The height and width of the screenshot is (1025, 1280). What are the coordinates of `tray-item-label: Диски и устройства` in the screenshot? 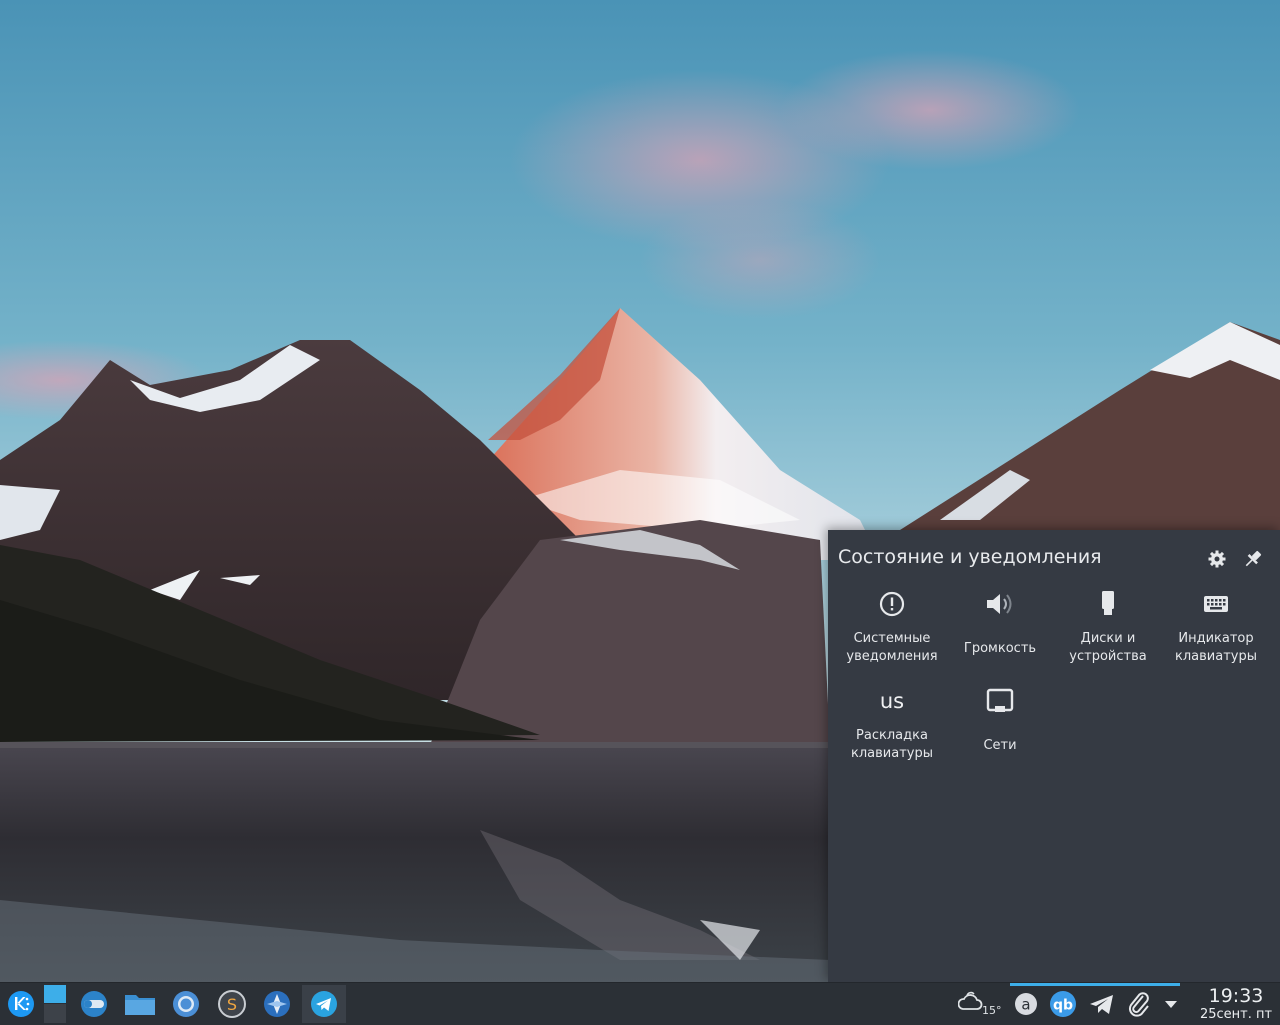 It's located at (1108, 647).